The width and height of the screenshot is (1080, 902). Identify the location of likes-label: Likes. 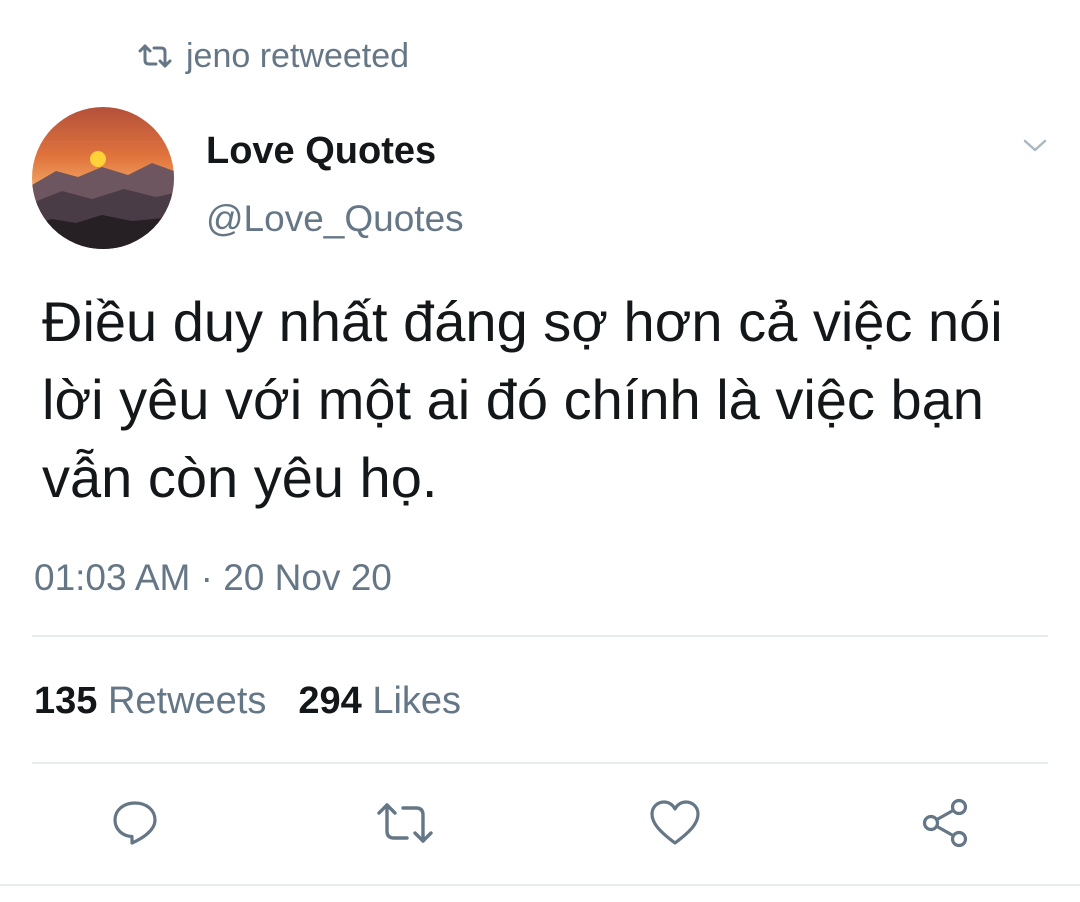
(417, 701).